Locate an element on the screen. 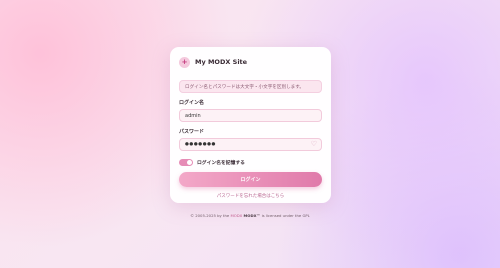  toggle-knob is located at coordinates (189, 162).